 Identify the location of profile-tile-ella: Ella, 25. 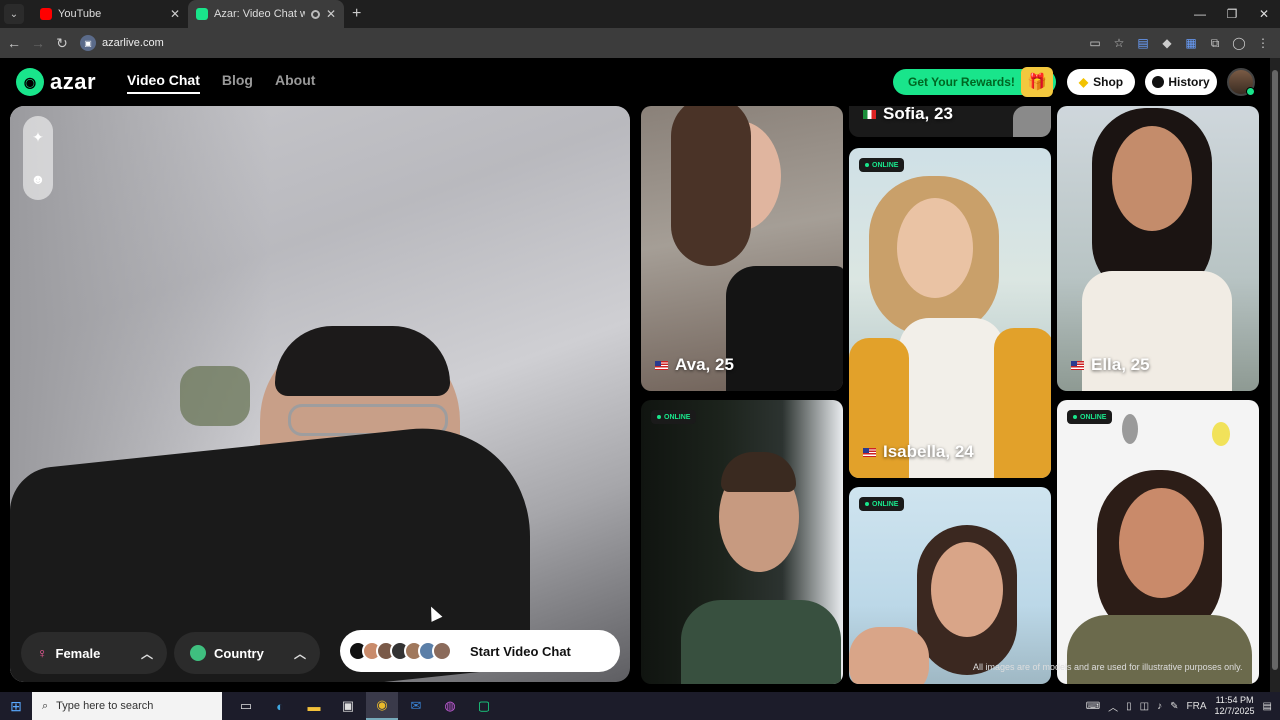
(1158, 248).